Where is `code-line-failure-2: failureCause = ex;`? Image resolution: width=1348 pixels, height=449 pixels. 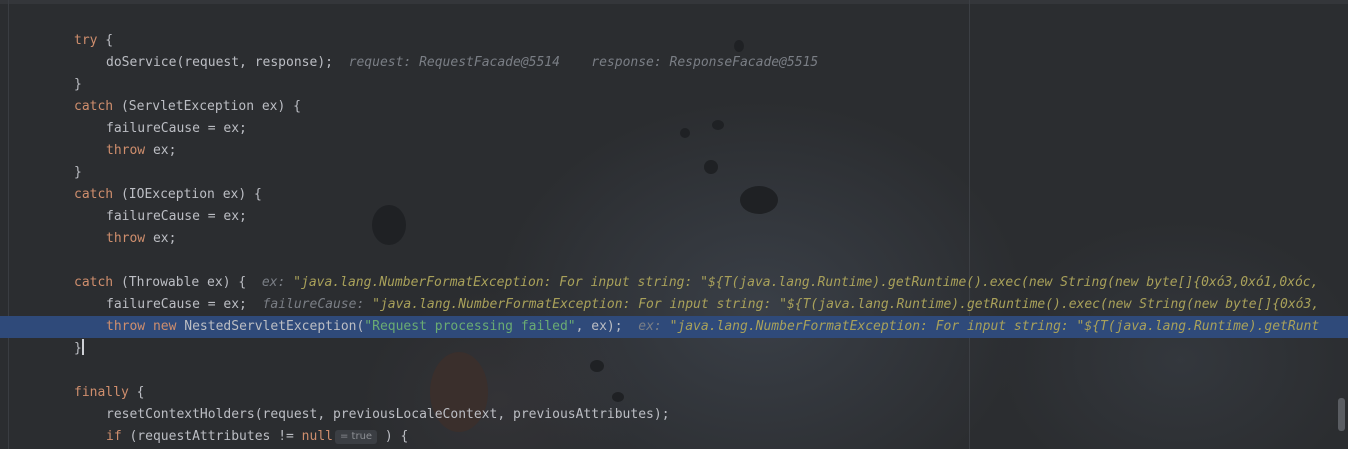
code-line-failure-2: failureCause = ex; is located at coordinates (674, 217).